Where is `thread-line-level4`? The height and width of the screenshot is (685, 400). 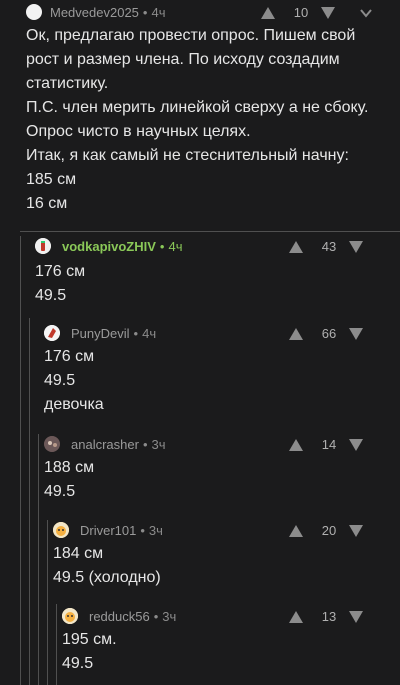
thread-line-level4 is located at coordinates (47, 602).